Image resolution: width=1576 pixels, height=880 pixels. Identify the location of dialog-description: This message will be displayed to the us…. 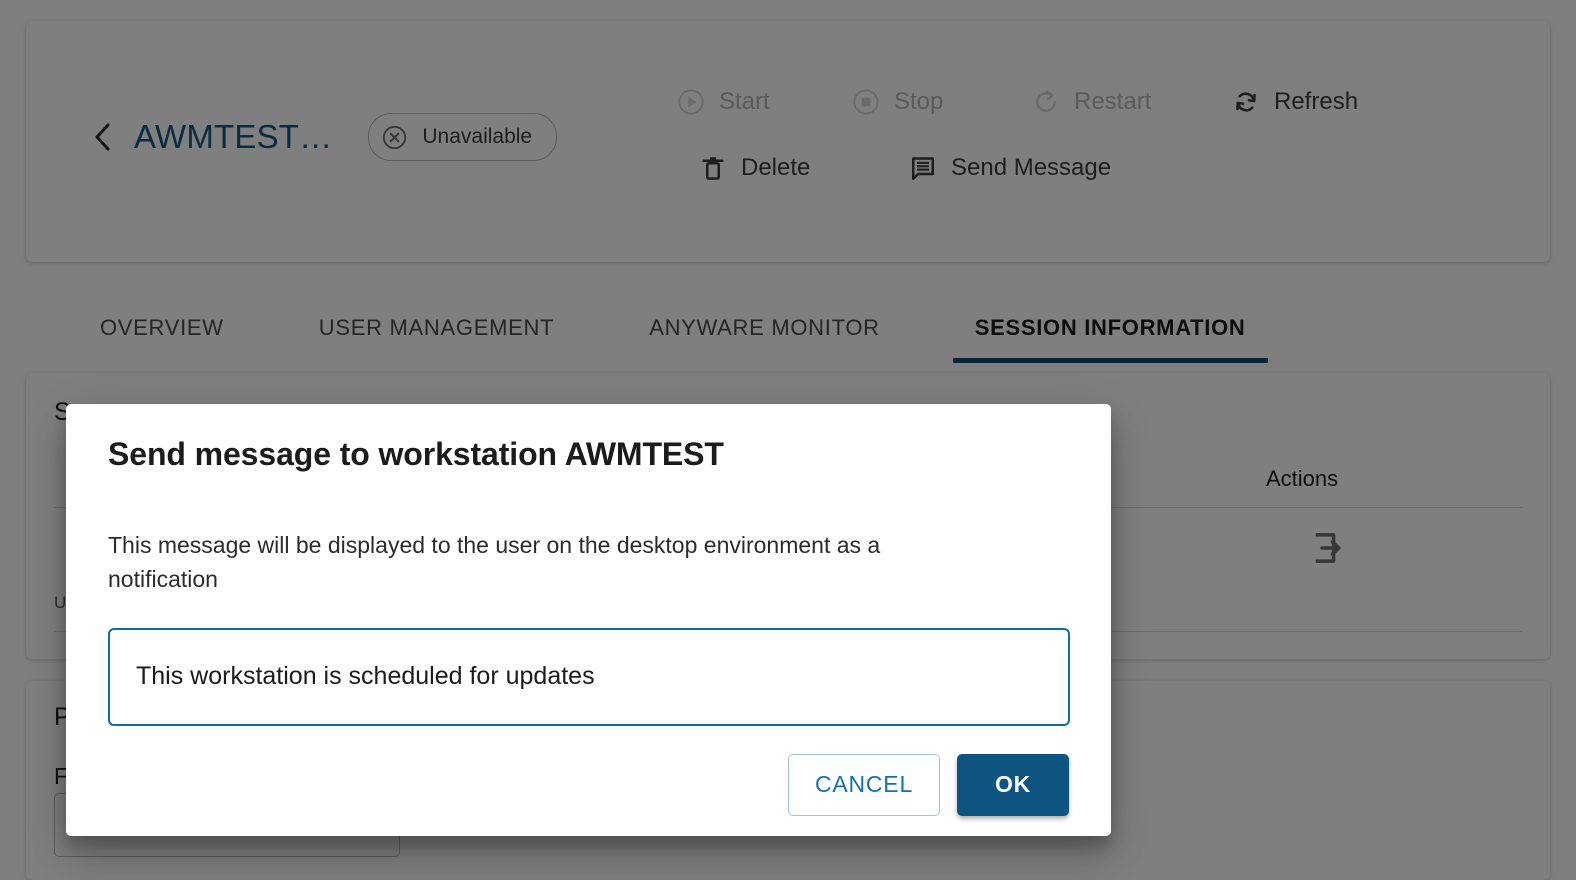
(494, 562).